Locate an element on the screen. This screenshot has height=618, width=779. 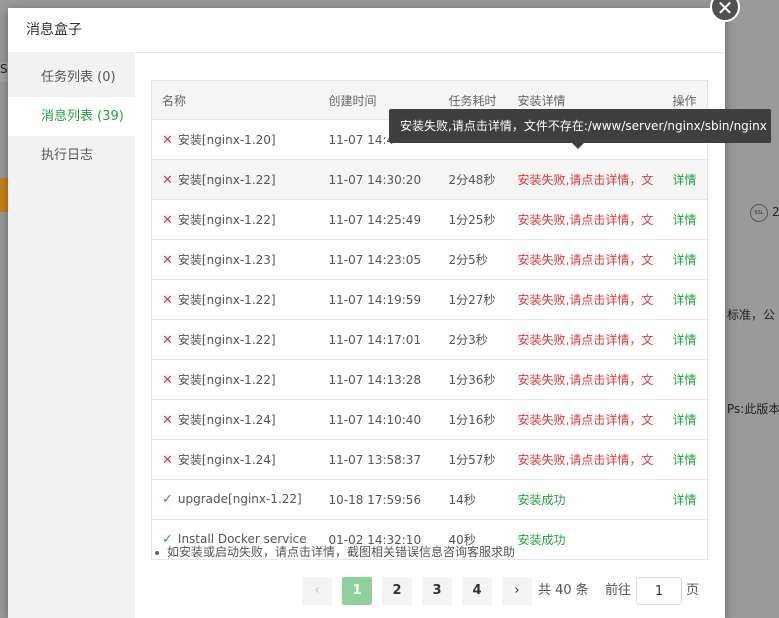
modal-title: 消息盒子 is located at coordinates (366, 30).